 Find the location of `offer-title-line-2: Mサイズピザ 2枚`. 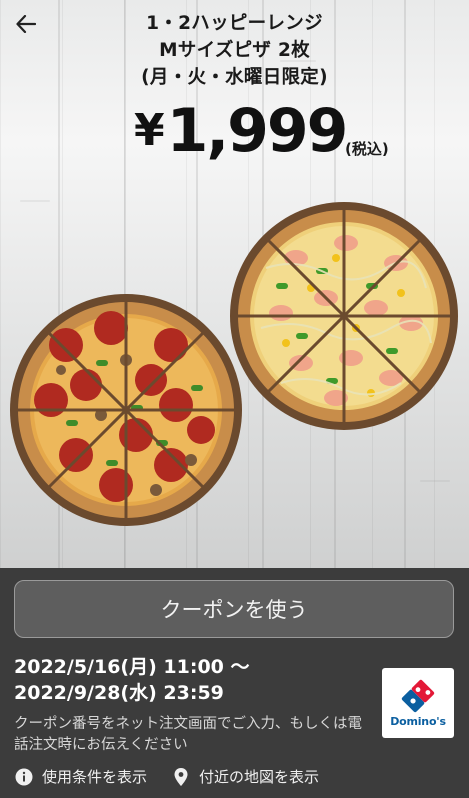

offer-title-line-2: Mサイズピザ 2枚 is located at coordinates (234, 50).